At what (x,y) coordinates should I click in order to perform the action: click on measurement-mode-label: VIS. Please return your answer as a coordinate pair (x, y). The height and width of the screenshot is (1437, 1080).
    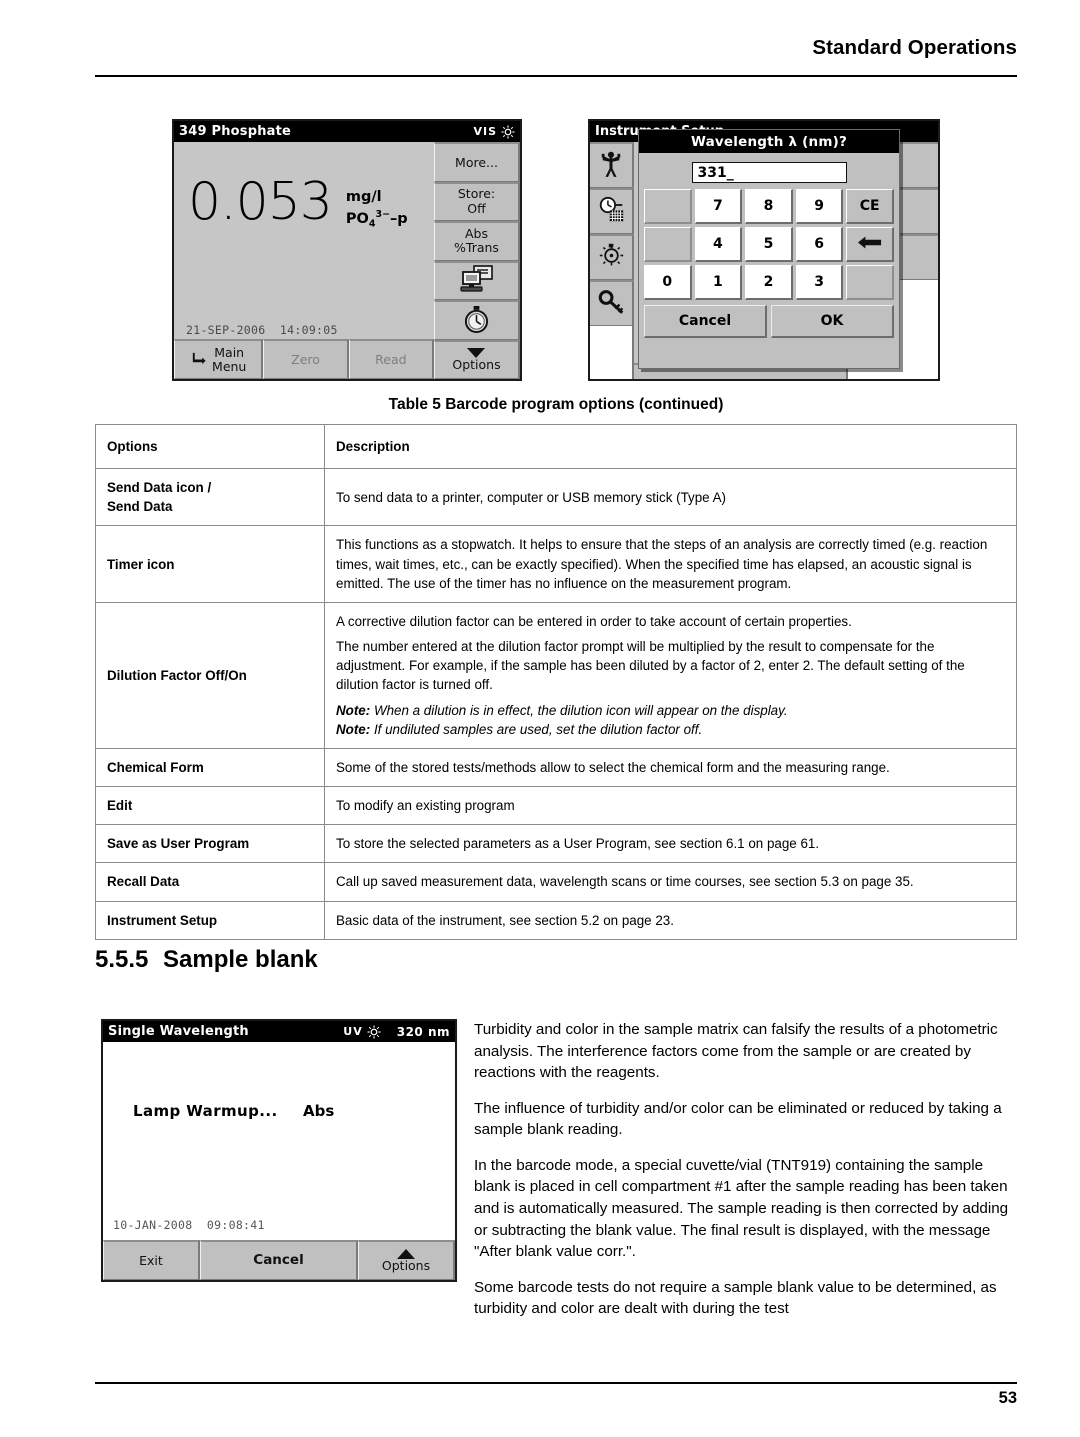
    Looking at the image, I should click on (485, 131).